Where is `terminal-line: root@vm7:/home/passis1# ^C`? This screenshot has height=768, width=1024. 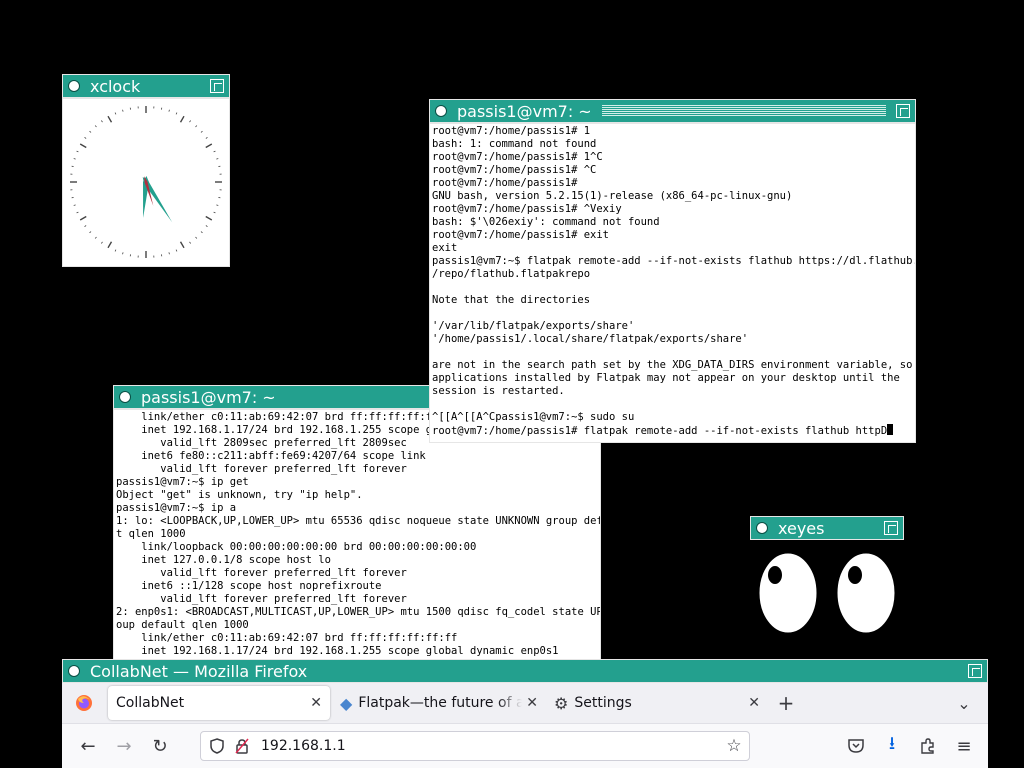
terminal-line: root@vm7:/home/passis1# ^C is located at coordinates (514, 170).